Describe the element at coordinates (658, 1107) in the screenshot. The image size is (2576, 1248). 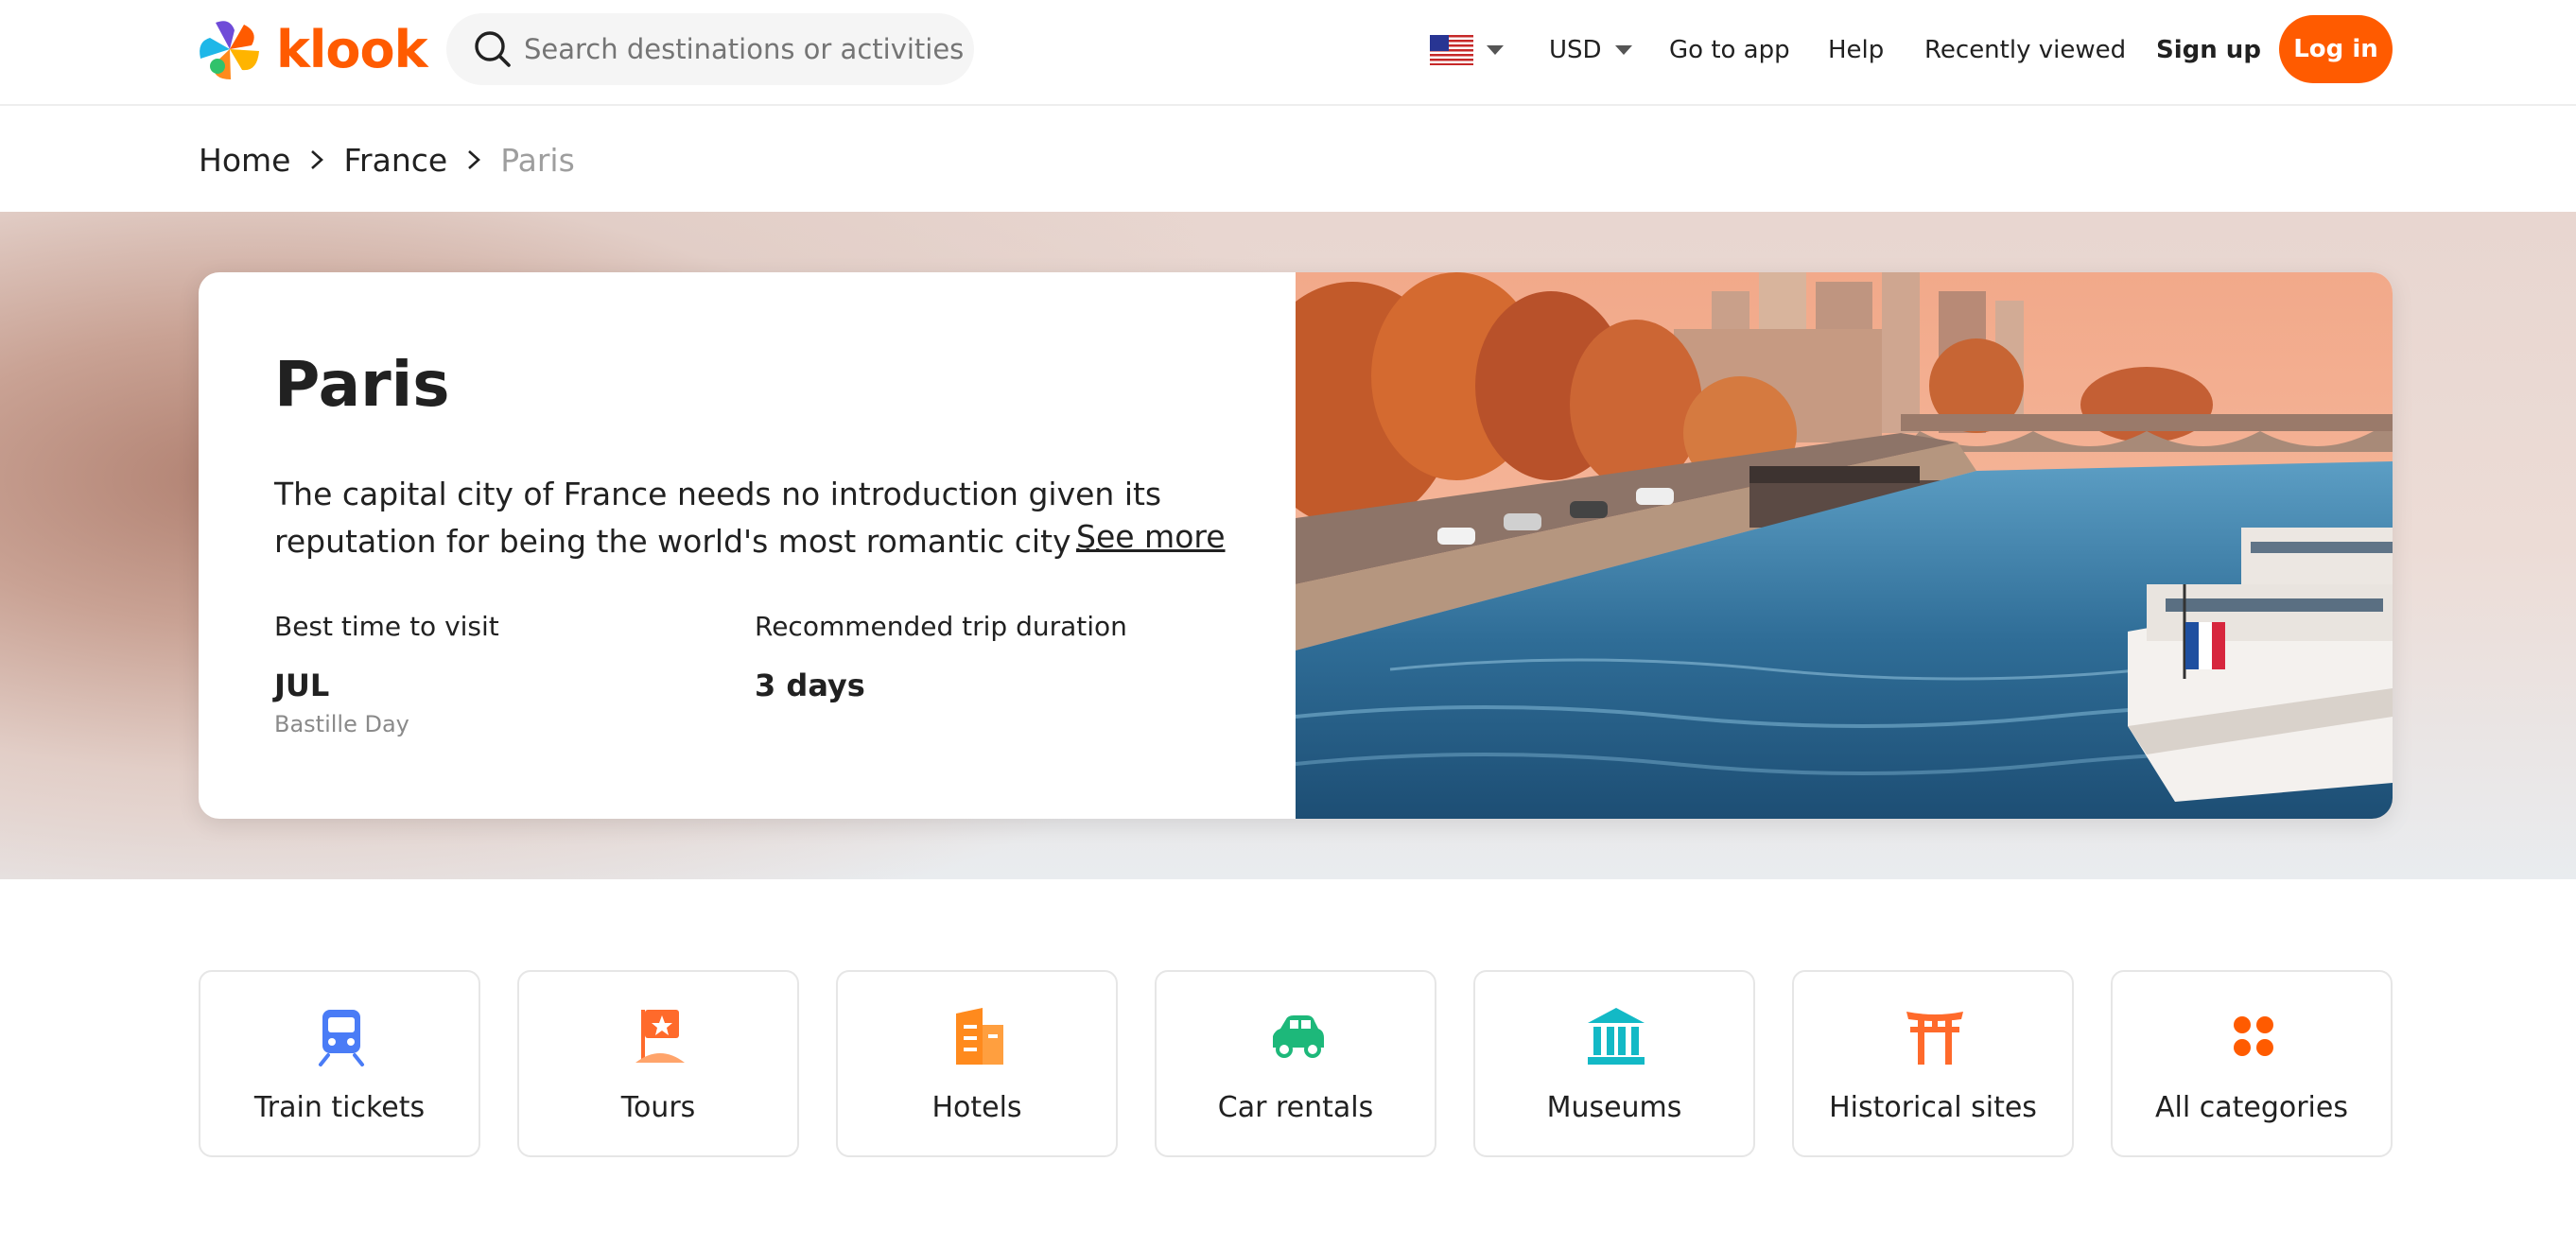
I see `category-label: Tours` at that location.